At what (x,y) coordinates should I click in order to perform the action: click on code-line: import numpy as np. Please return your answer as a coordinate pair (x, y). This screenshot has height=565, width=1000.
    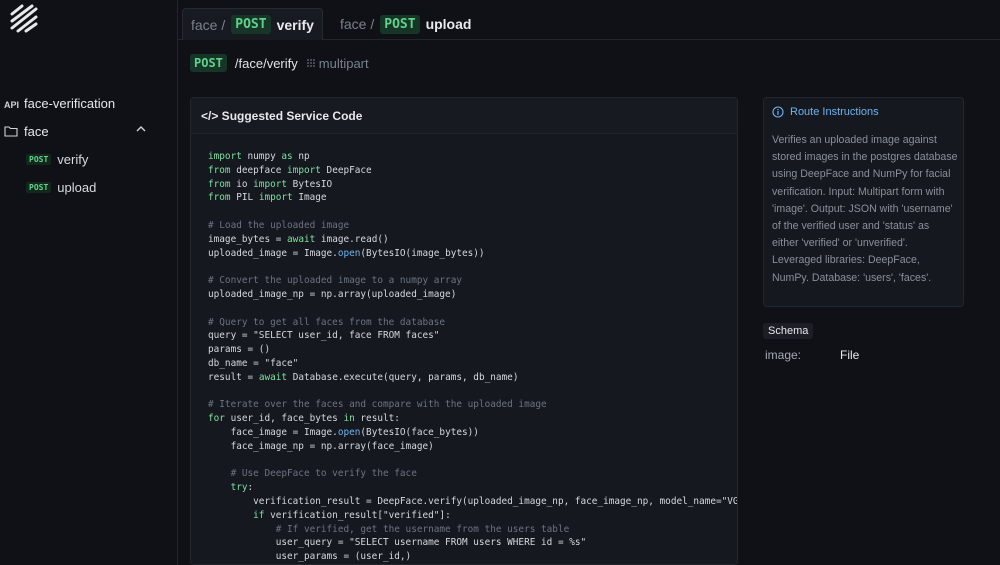
    Looking at the image, I should click on (259, 156).